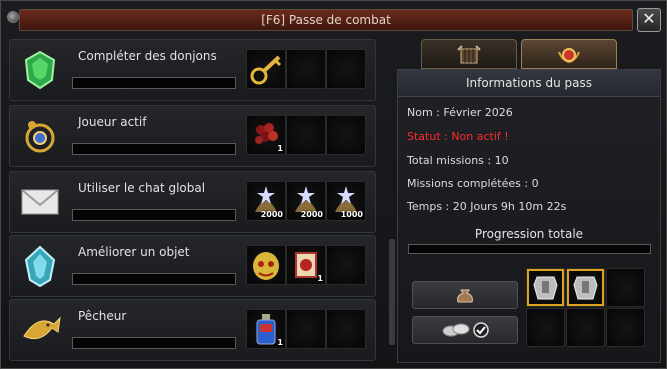 The height and width of the screenshot is (369, 667). Describe the element at coordinates (460, 112) in the screenshot. I see `pass-name: Nom : Février 2026` at that location.